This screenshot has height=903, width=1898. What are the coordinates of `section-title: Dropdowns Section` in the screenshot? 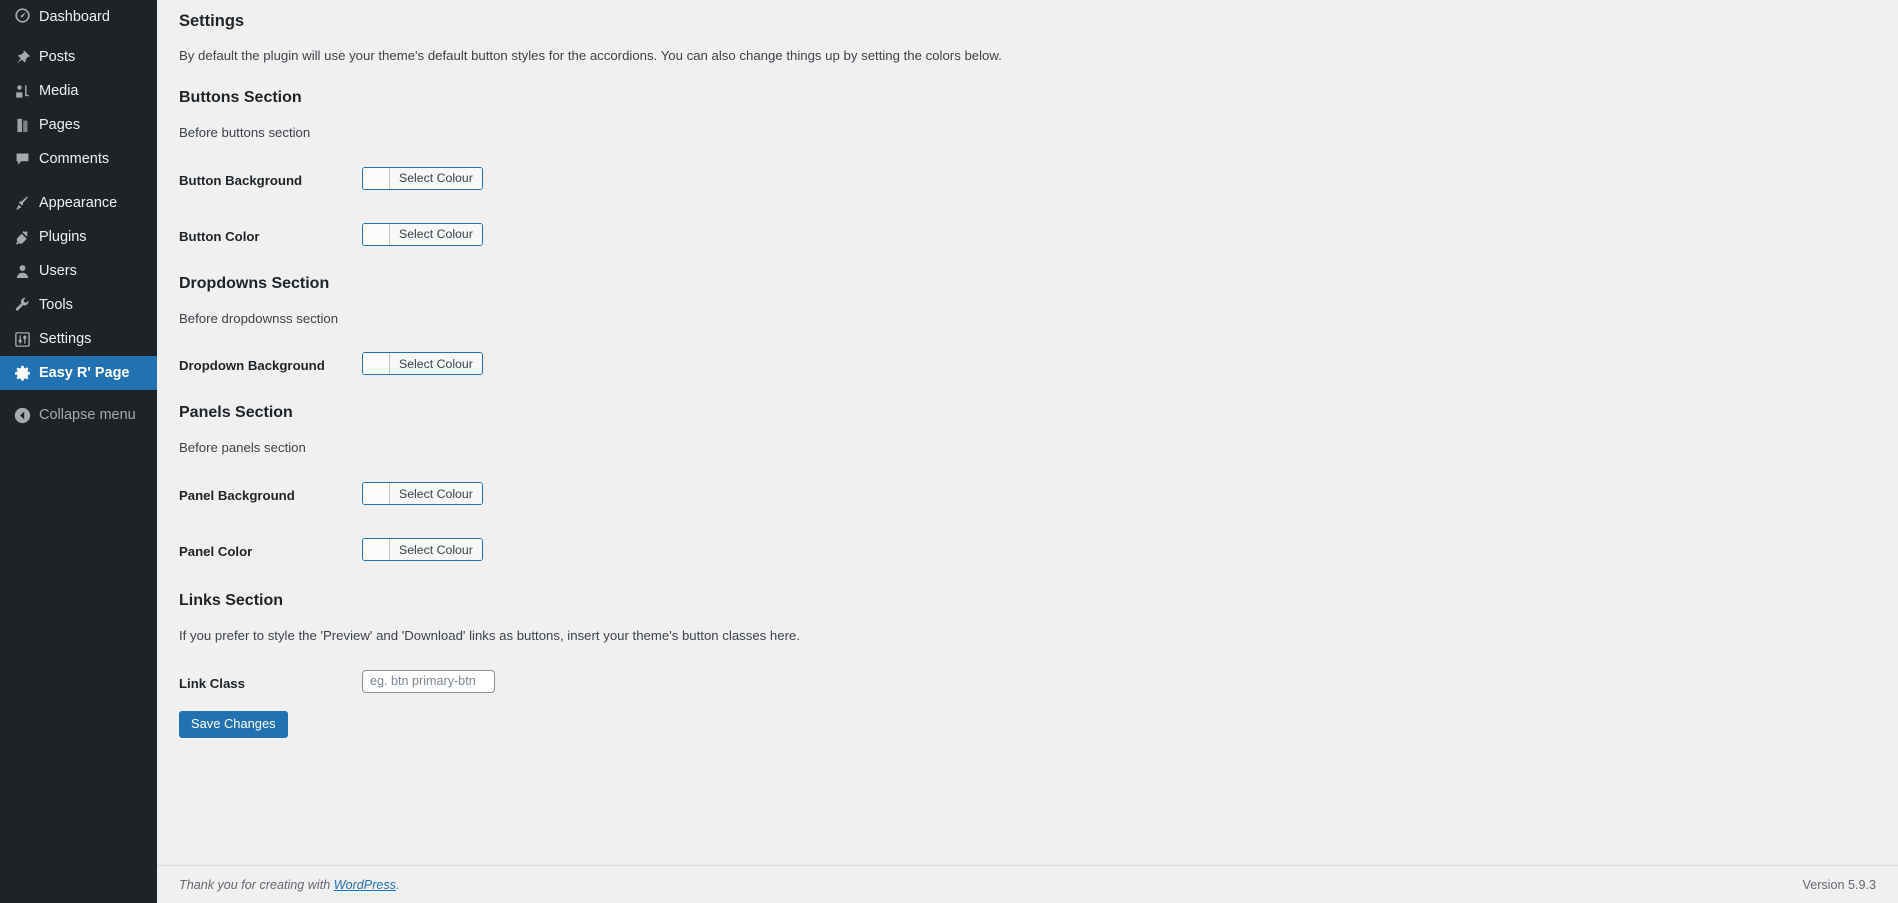 It's located at (254, 283).